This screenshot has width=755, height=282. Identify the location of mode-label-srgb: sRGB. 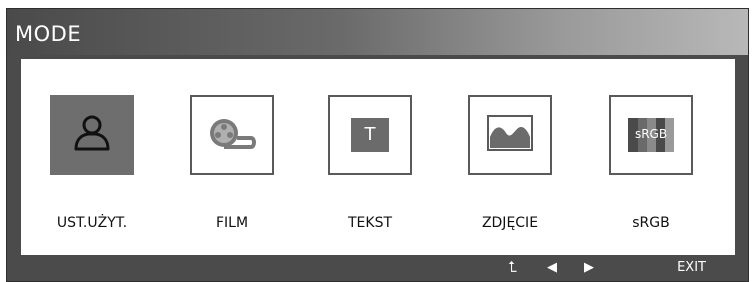
(651, 223).